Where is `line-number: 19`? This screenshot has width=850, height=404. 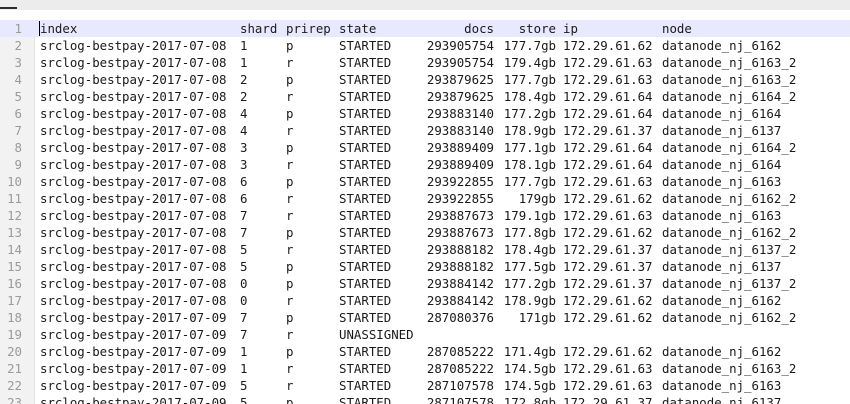 line-number: 19 is located at coordinates (14, 334).